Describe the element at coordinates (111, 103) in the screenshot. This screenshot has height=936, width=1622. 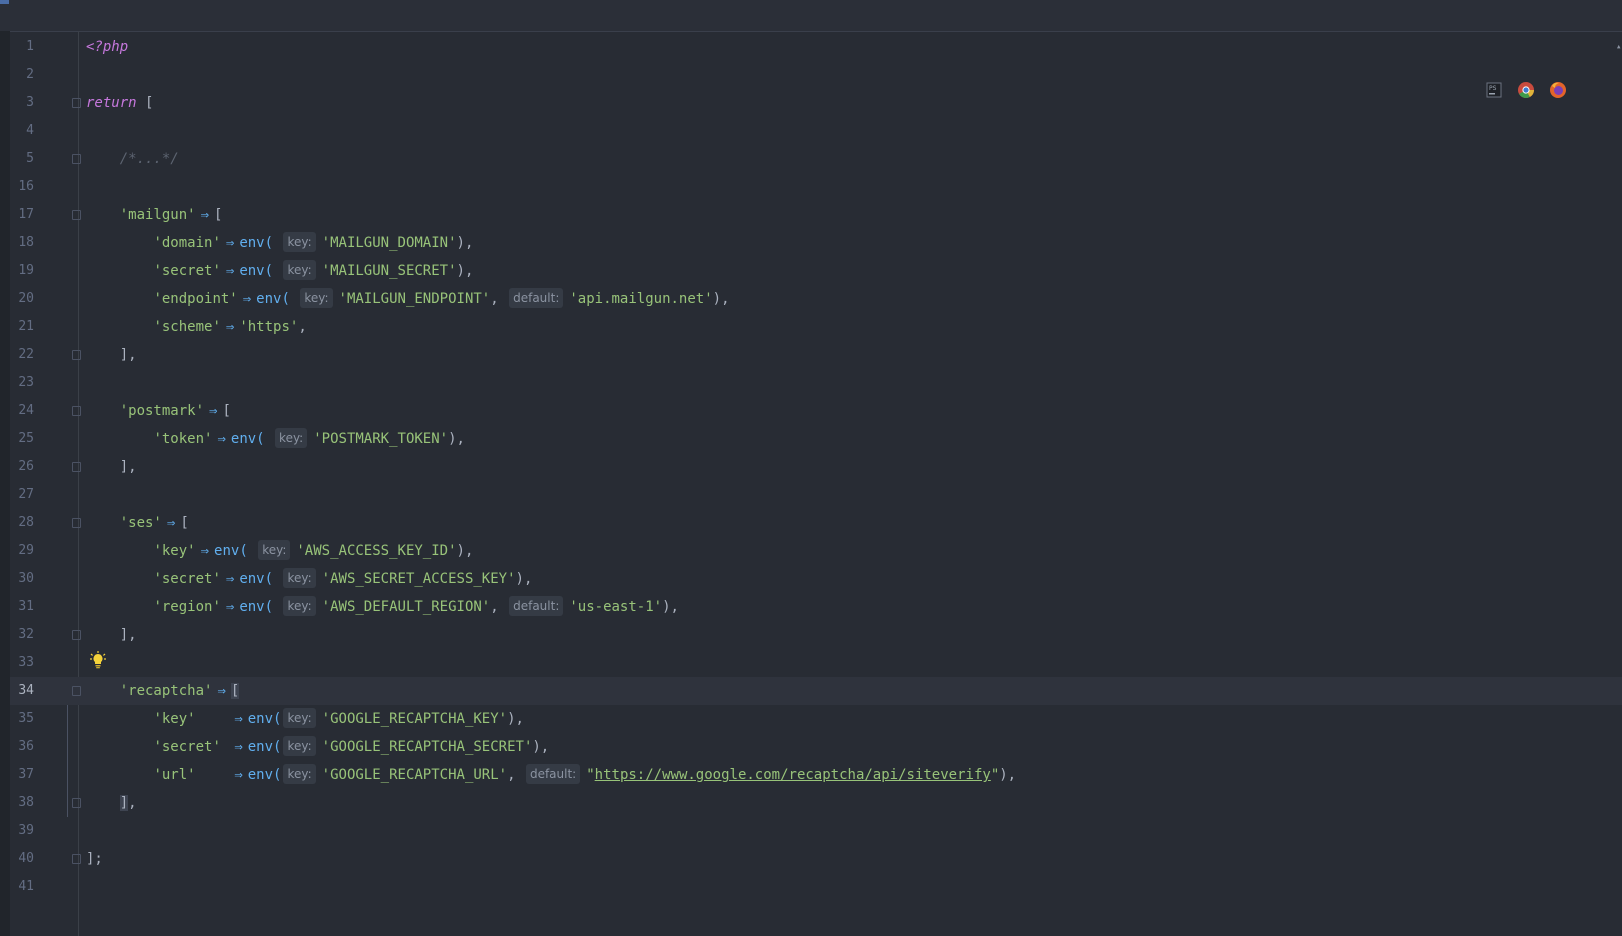
I see `return-keyword: return` at that location.